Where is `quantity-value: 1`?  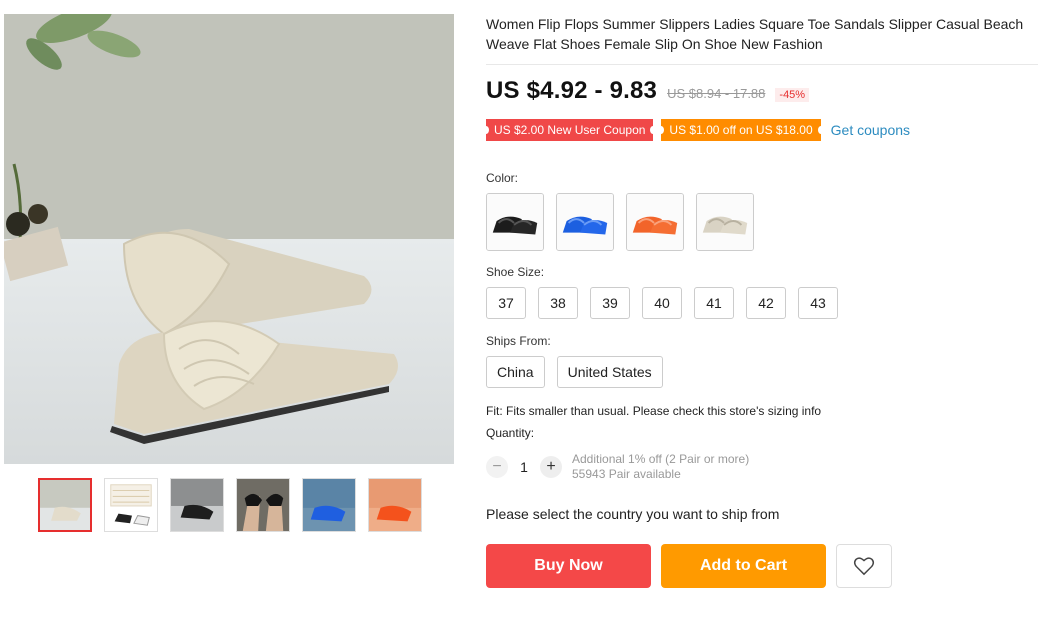
quantity-value: 1 is located at coordinates (524, 467).